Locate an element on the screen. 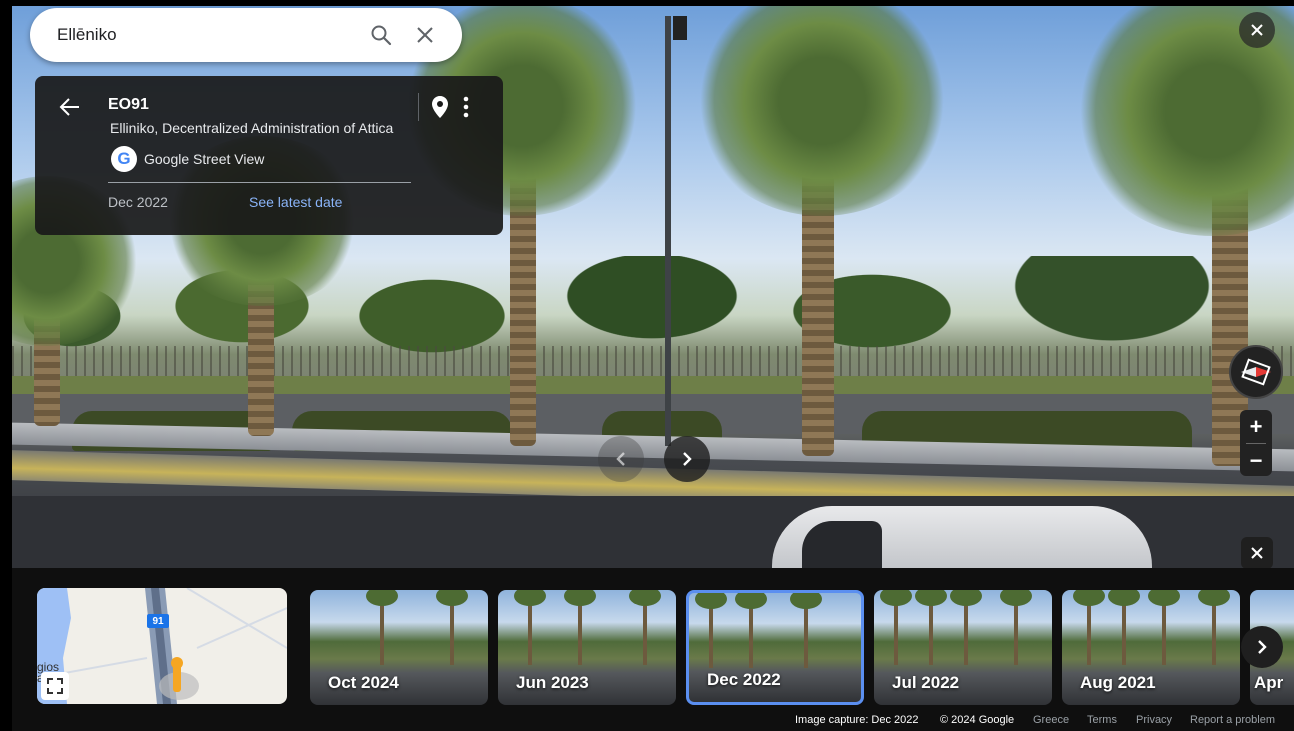  timeline-date-label: Dec 2022 is located at coordinates (744, 679).